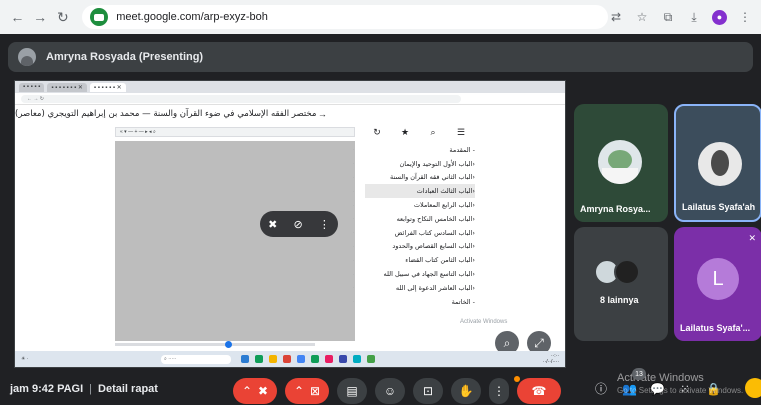  I want to click on url-text: meet.google.com/arp-exyz-boh, so click(192, 17).